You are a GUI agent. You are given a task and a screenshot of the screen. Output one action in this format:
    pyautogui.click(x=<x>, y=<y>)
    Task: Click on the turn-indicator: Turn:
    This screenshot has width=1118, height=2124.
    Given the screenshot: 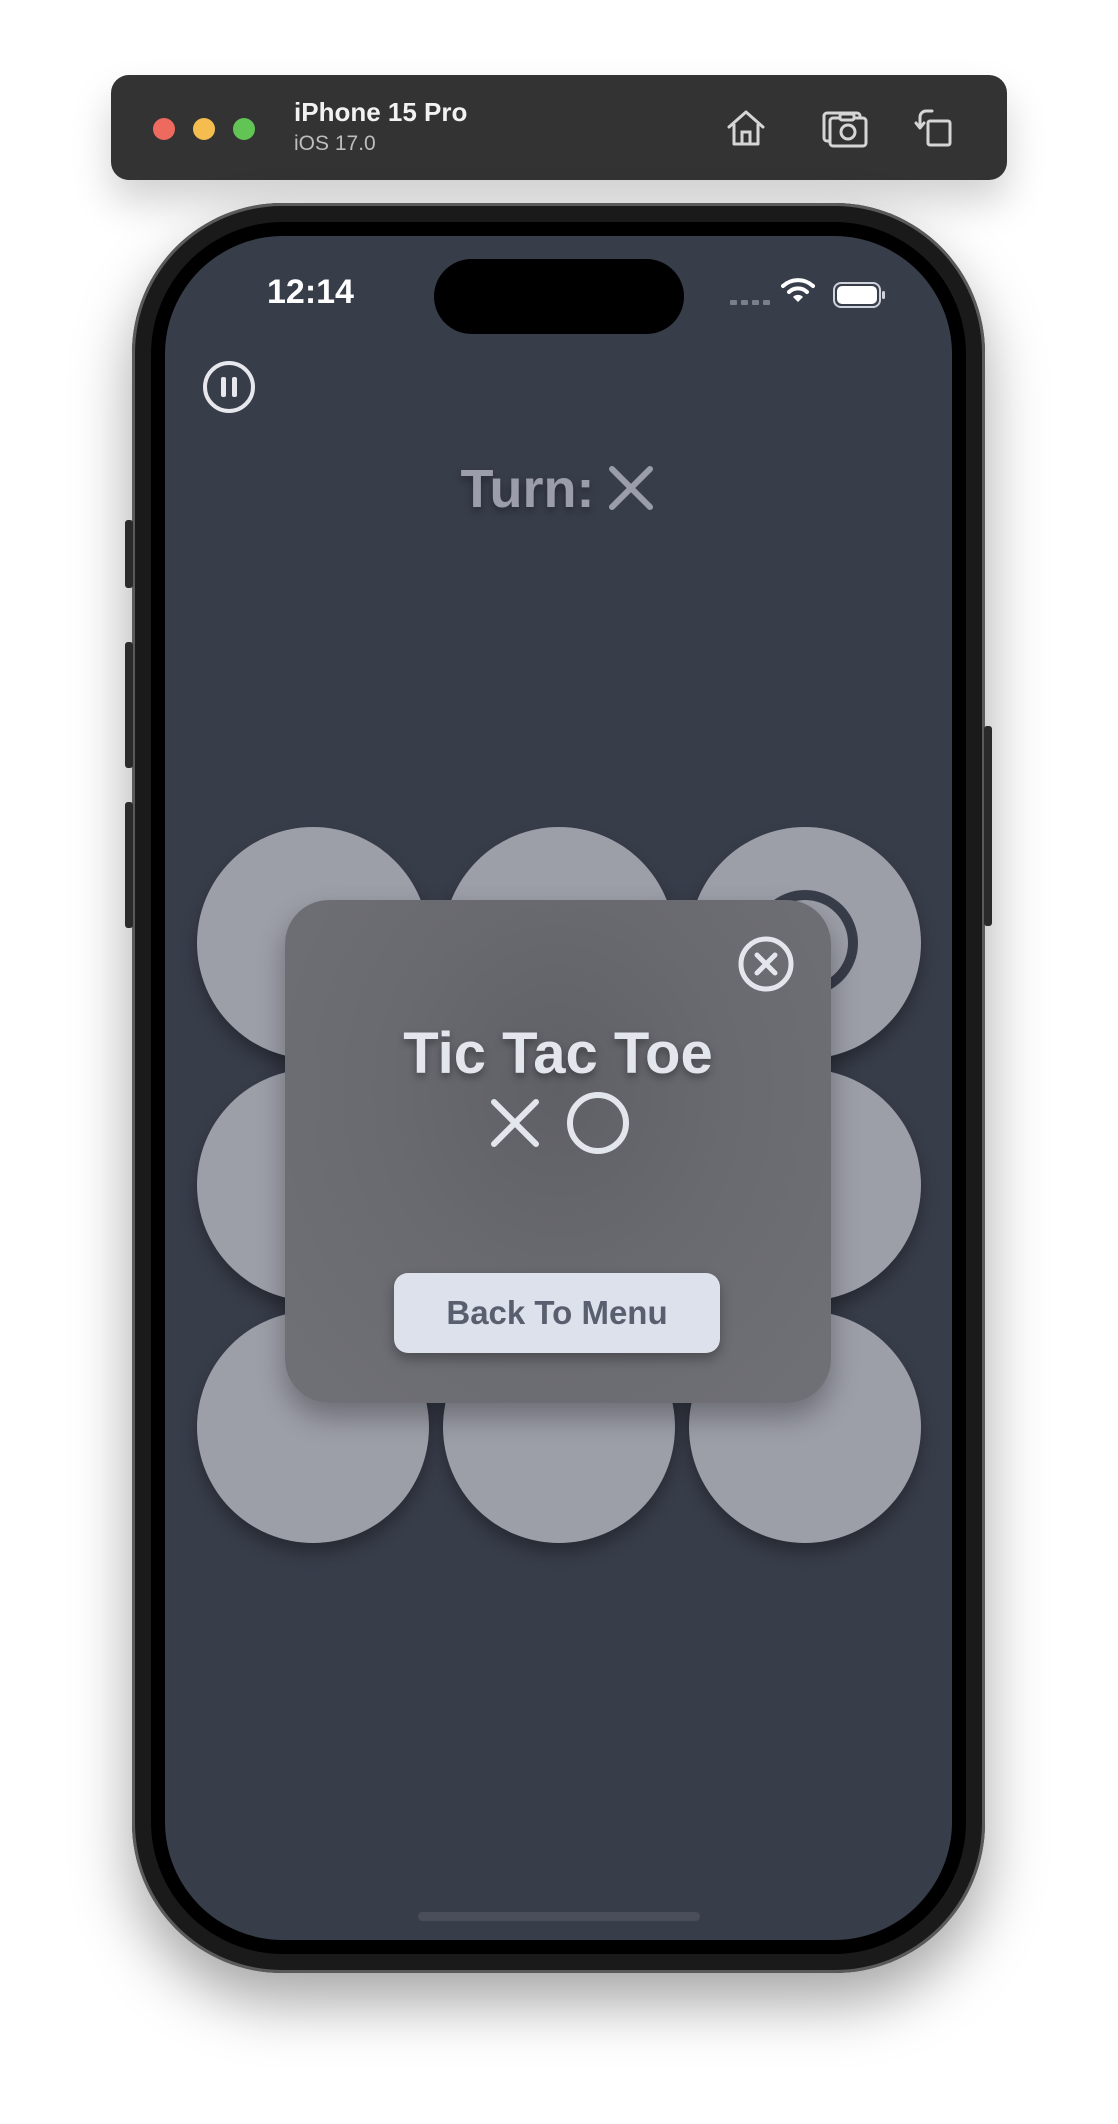 What is the action you would take?
    pyautogui.click(x=558, y=489)
    